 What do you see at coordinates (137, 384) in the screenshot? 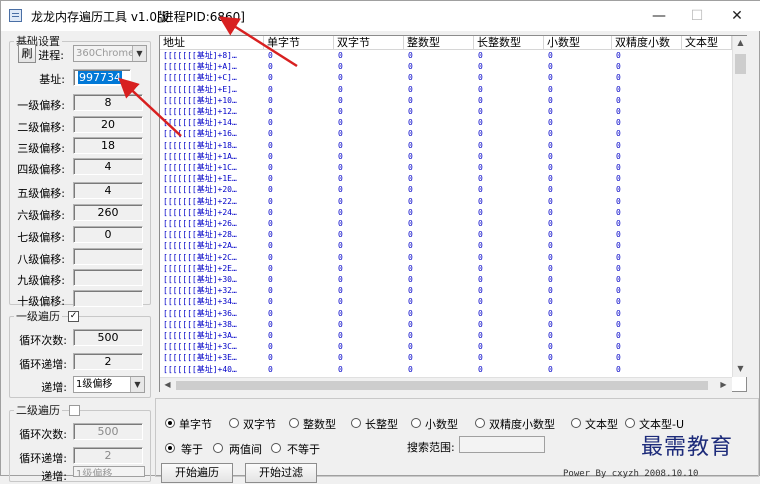
I see `chevron-down-icon: ▼` at bounding box center [137, 384].